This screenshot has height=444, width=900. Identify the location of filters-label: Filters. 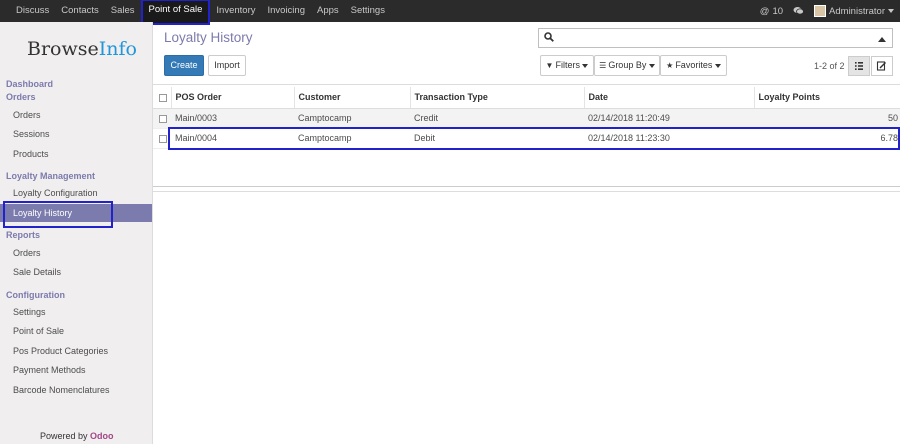
(567, 65).